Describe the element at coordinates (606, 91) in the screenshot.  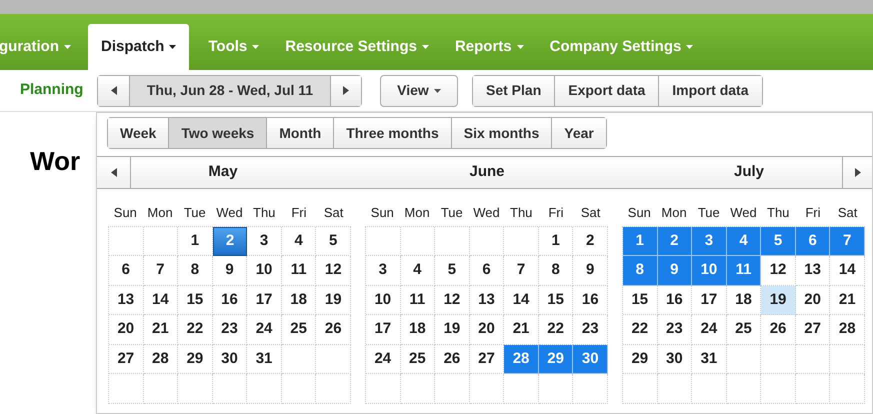
I see `action-button: Export data` at that location.